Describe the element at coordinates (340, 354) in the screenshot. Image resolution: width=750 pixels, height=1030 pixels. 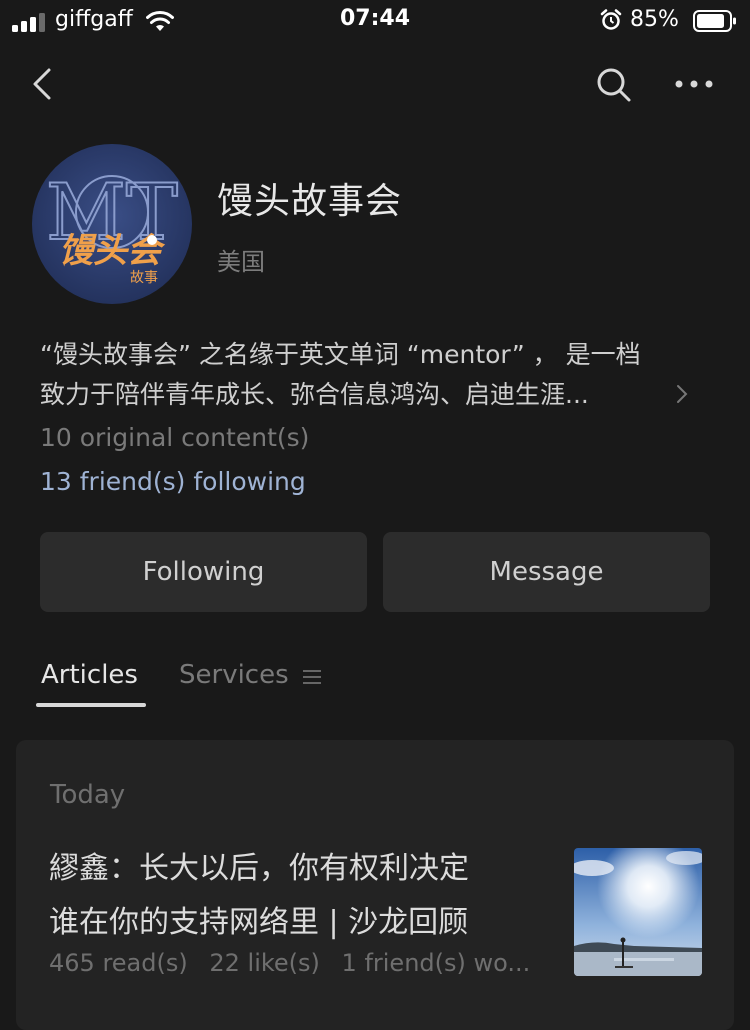
I see `description-line-1: “馒头故事会” 之名缘于英文单词 “mentor” ， 是一档` at that location.